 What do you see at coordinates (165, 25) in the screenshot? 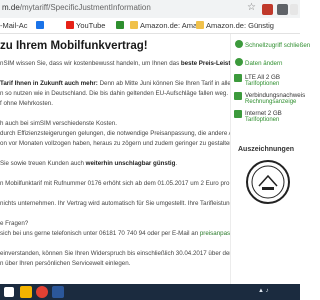
I see `bookmark-amazon: Amazon.de: Amaz` at bounding box center [165, 25].